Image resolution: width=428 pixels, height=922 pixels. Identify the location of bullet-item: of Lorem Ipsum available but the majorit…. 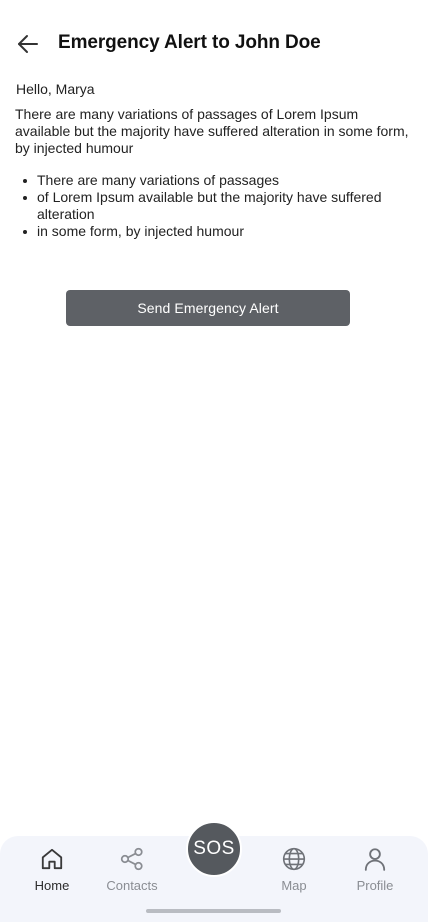
(215, 206).